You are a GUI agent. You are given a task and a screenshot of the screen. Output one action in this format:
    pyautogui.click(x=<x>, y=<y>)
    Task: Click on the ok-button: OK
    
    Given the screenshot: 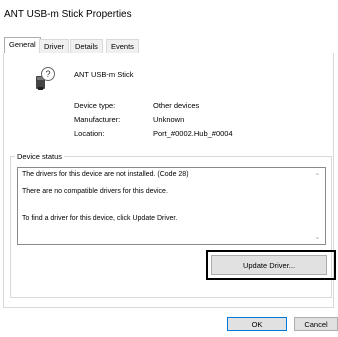 What is the action you would take?
    pyautogui.click(x=257, y=324)
    